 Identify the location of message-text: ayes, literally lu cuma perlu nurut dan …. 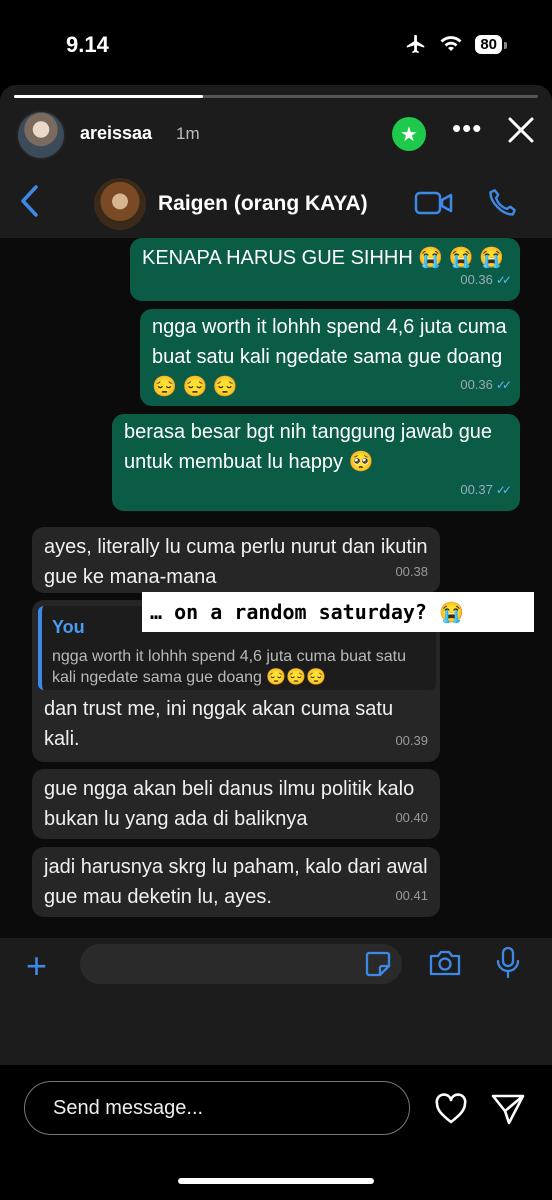
(236, 562).